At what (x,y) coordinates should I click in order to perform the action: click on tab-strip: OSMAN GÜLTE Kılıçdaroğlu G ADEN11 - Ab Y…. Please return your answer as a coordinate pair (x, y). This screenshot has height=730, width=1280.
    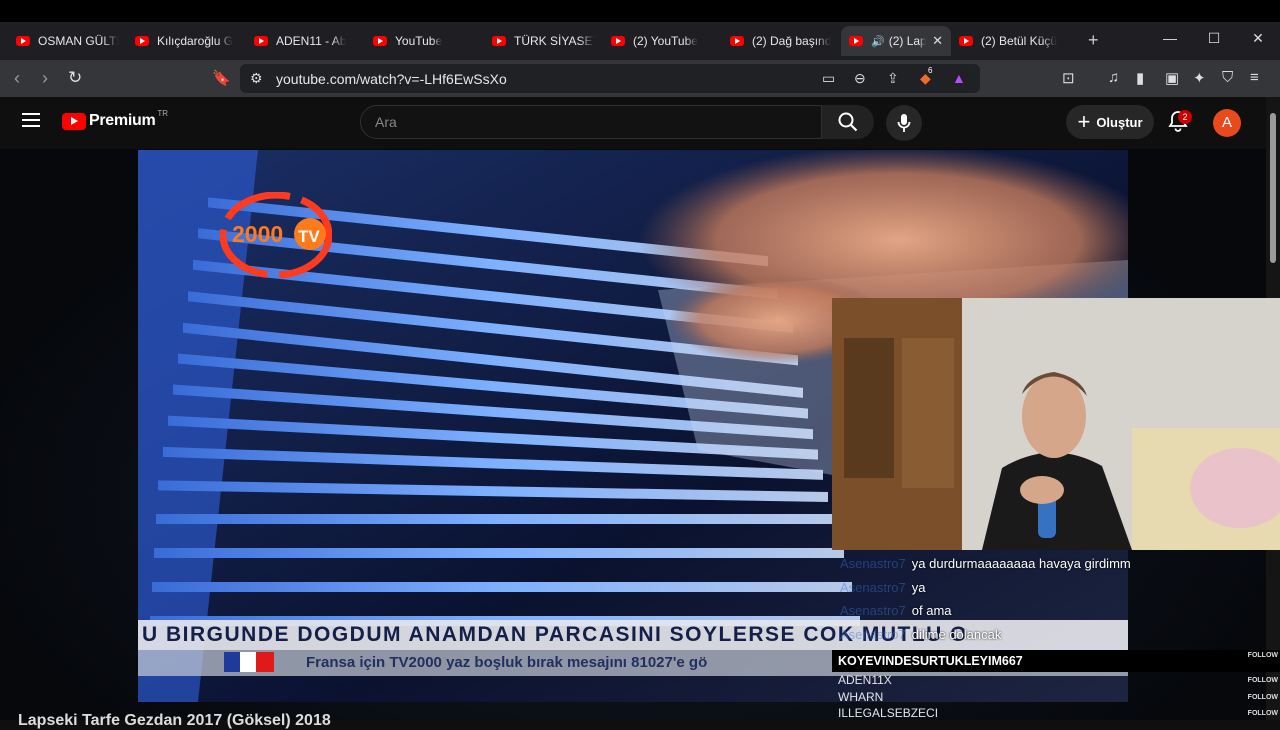
    Looking at the image, I should click on (539, 41).